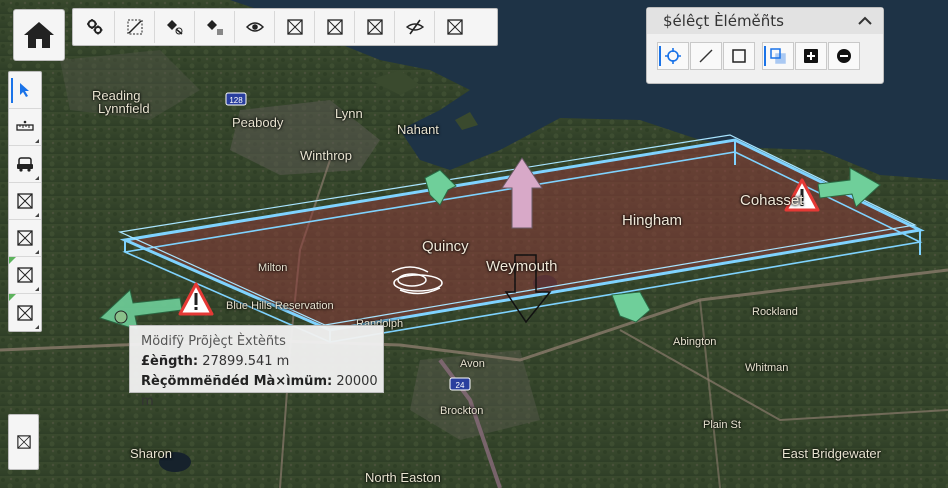 The width and height of the screenshot is (948, 488). Describe the element at coordinates (273, 268) in the screenshot. I see `map-label: Milton` at that location.